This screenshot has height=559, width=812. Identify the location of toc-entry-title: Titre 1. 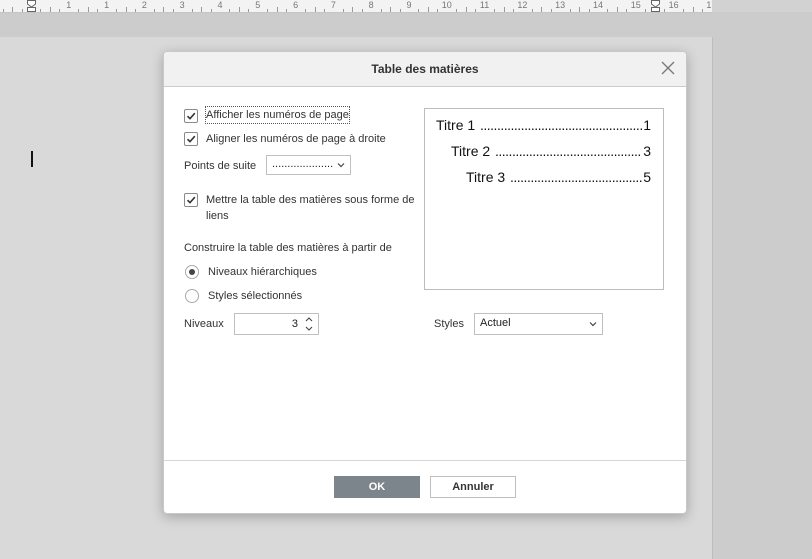
(456, 125).